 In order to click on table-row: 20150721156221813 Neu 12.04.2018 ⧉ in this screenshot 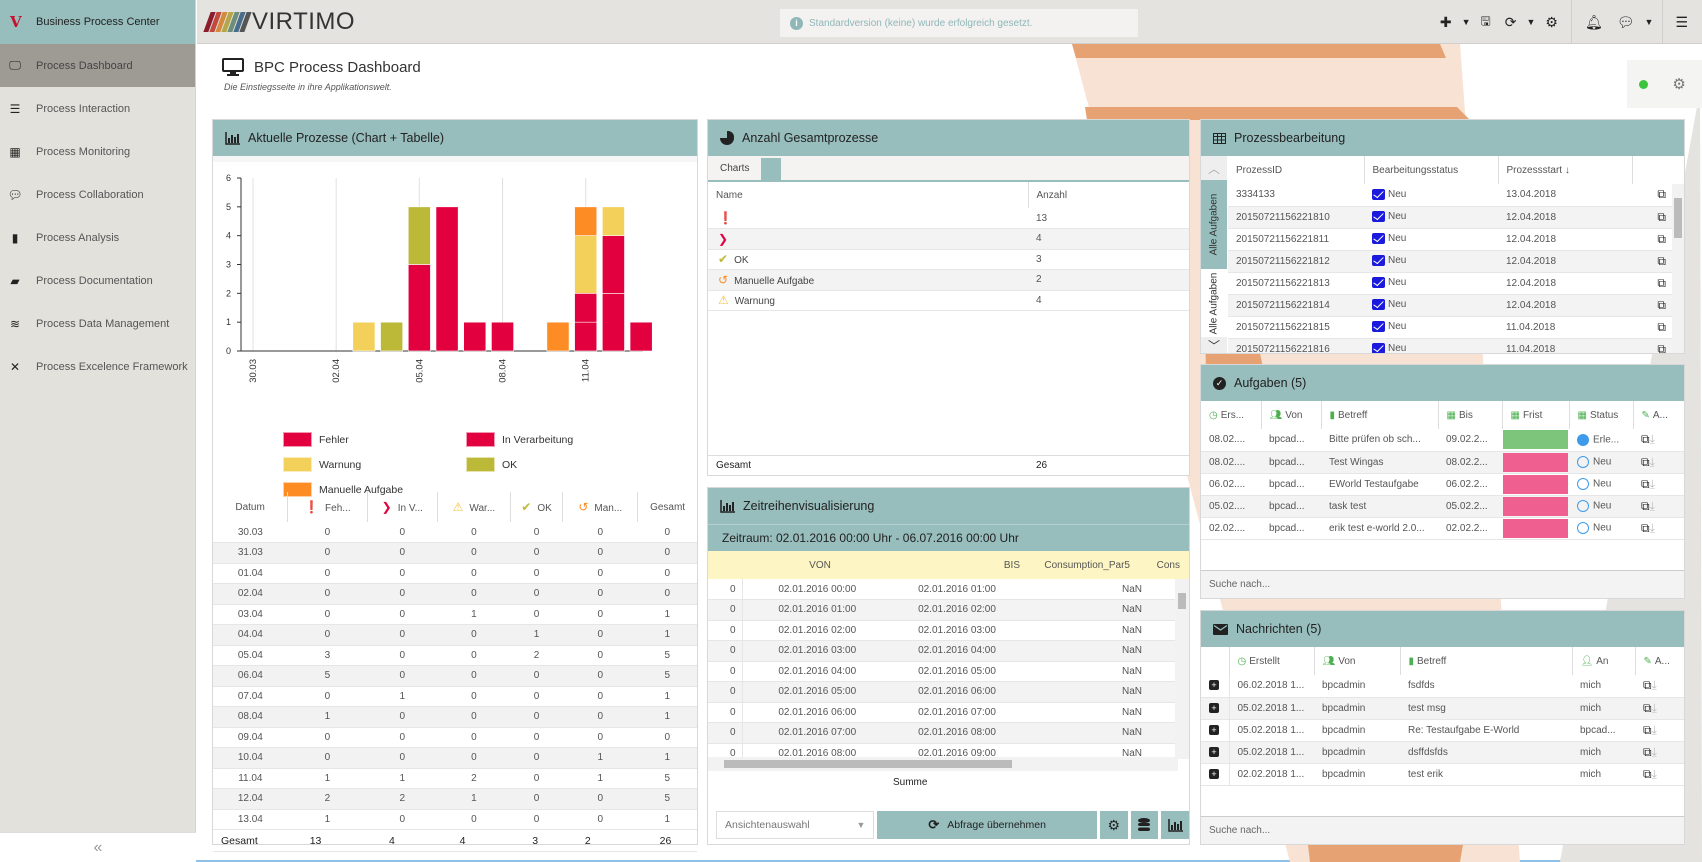, I will do `click(1456, 283)`.